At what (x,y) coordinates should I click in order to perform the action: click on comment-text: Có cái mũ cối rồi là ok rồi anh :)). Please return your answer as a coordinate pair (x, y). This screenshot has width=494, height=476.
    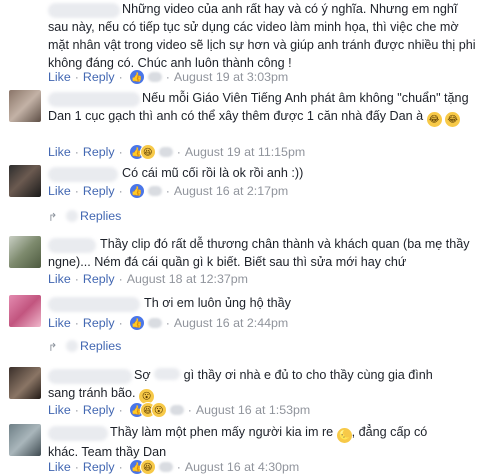
    Looking at the image, I should click on (213, 173).